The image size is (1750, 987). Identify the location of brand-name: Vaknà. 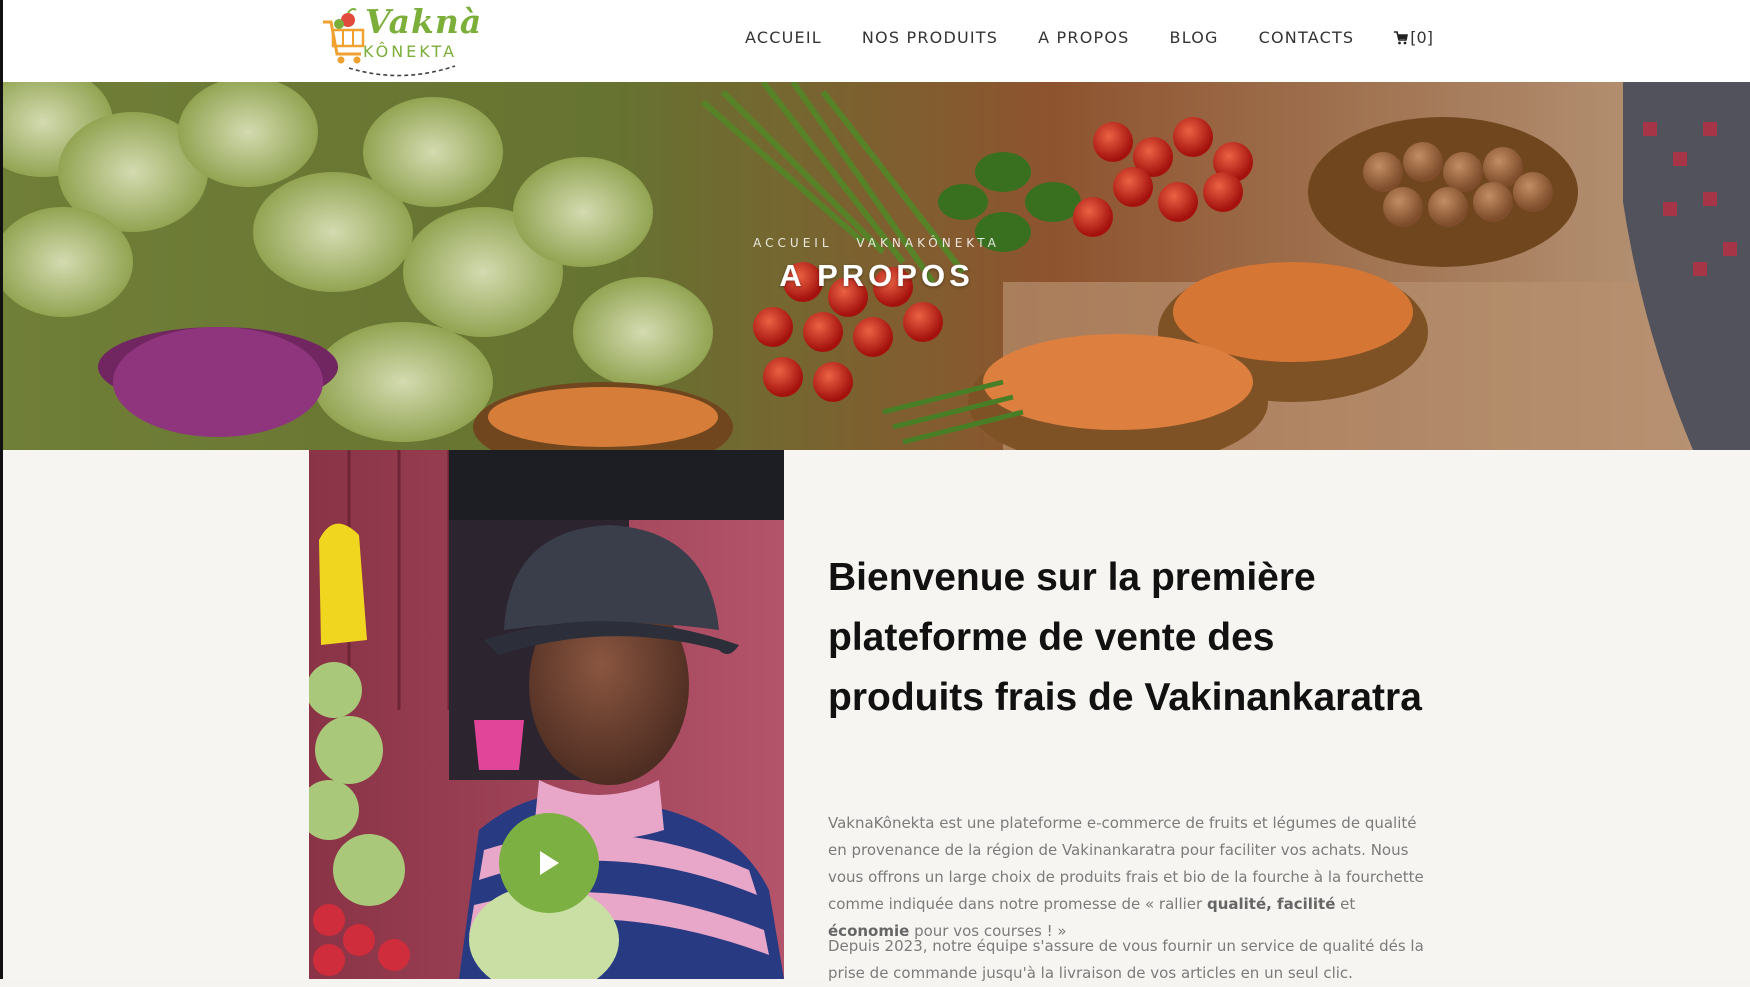
(424, 21).